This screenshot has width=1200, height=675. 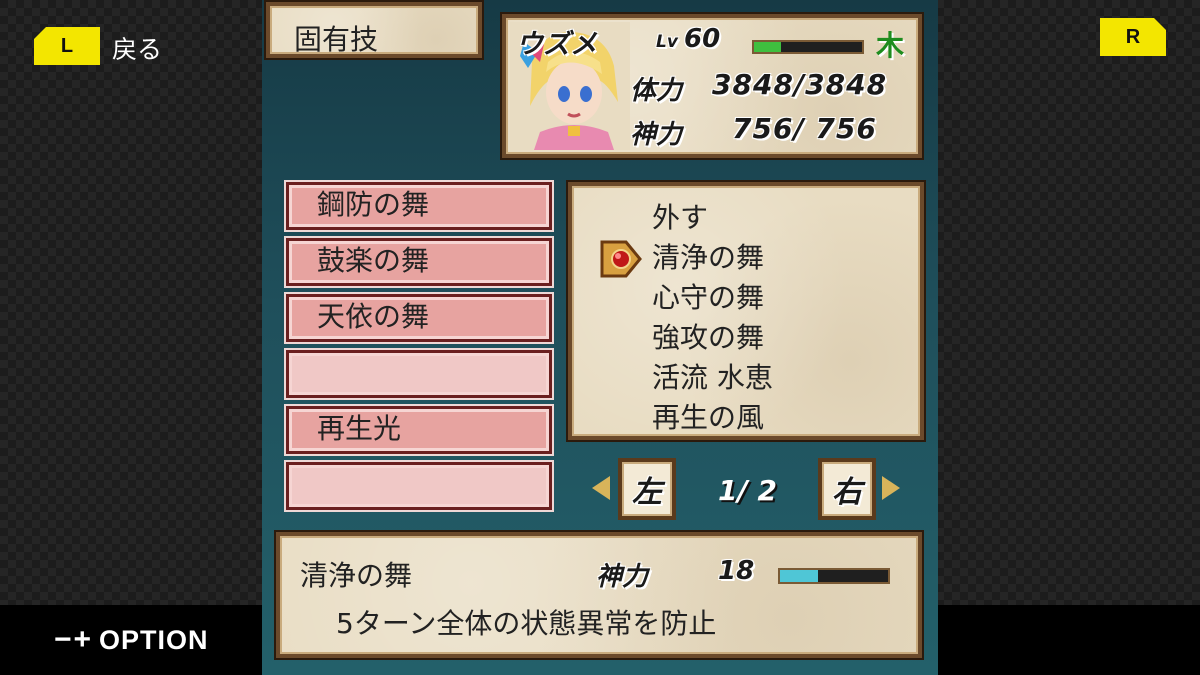 What do you see at coordinates (656, 135) in the screenshot?
I see `mp-label: 神力` at bounding box center [656, 135].